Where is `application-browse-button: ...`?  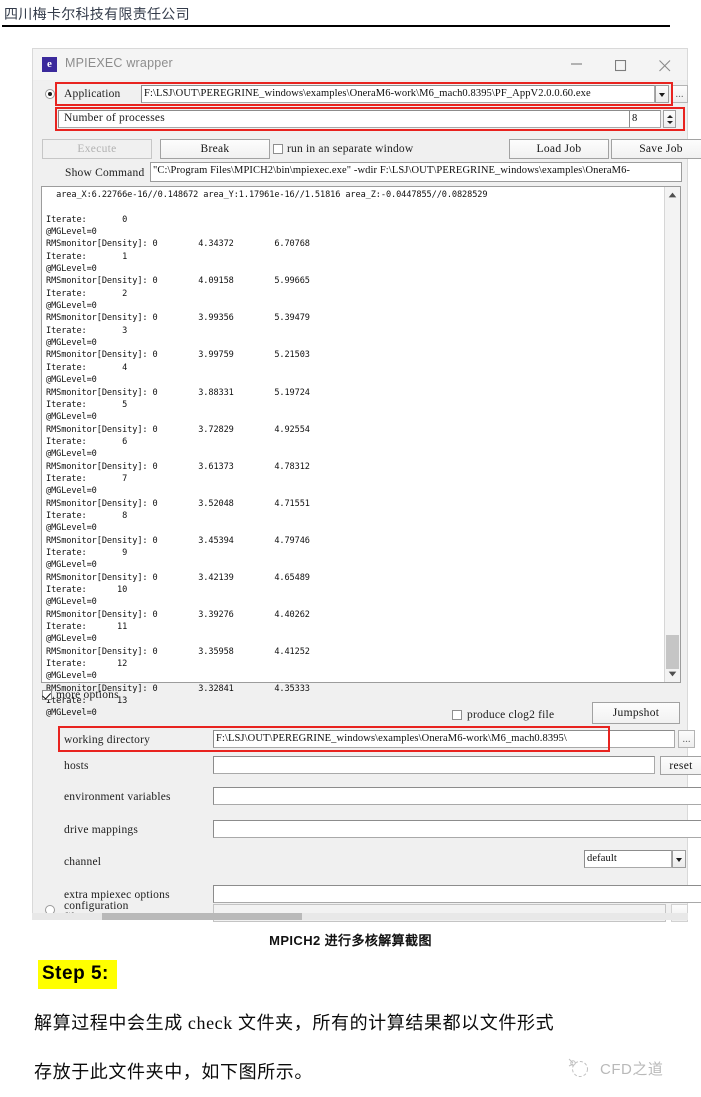 application-browse-button: ... is located at coordinates (679, 94).